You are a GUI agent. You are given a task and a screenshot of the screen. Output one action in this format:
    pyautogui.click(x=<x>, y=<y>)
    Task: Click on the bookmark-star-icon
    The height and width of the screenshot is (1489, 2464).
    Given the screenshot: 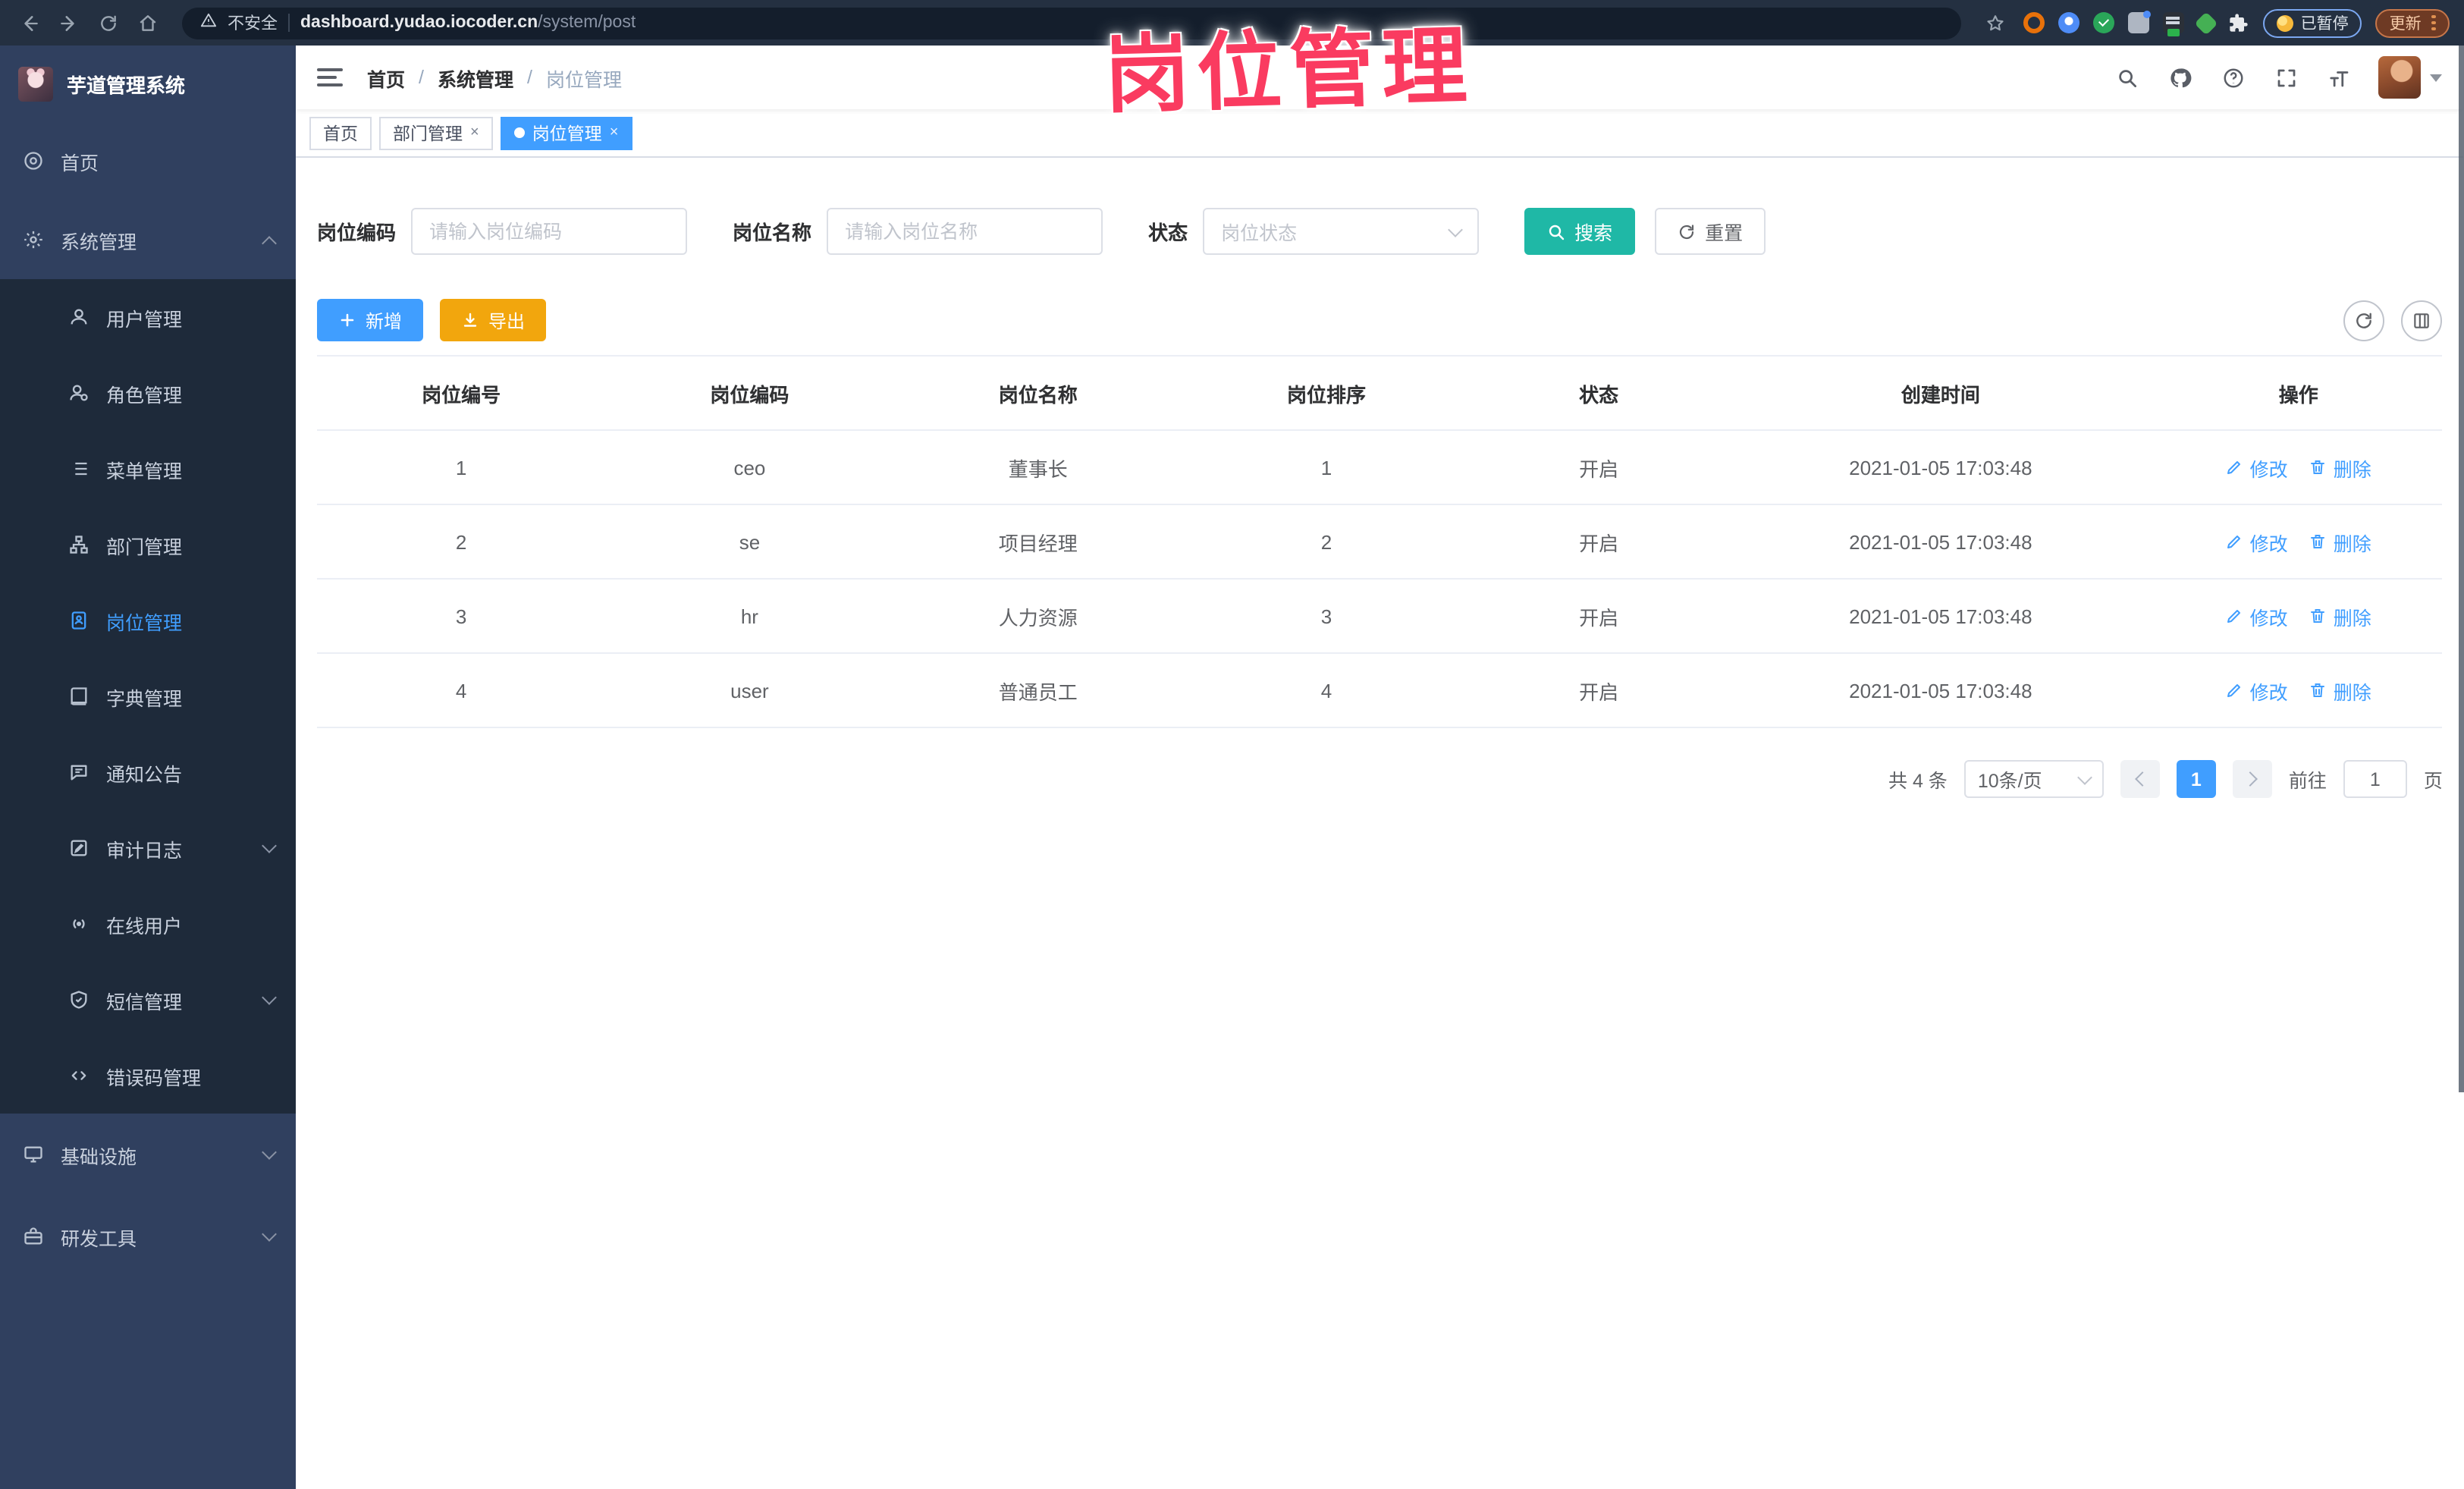 What is the action you would take?
    pyautogui.click(x=1996, y=22)
    